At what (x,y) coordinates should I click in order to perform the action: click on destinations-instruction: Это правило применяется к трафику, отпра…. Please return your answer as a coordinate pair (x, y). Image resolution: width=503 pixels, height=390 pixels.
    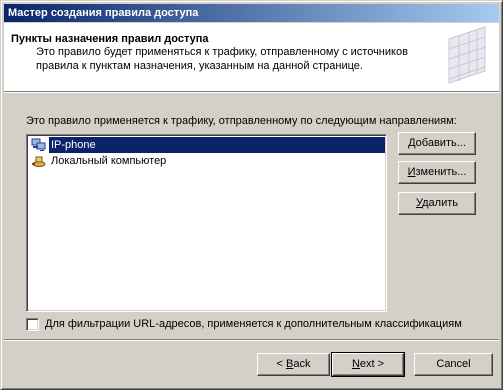
    Looking at the image, I should click on (241, 121).